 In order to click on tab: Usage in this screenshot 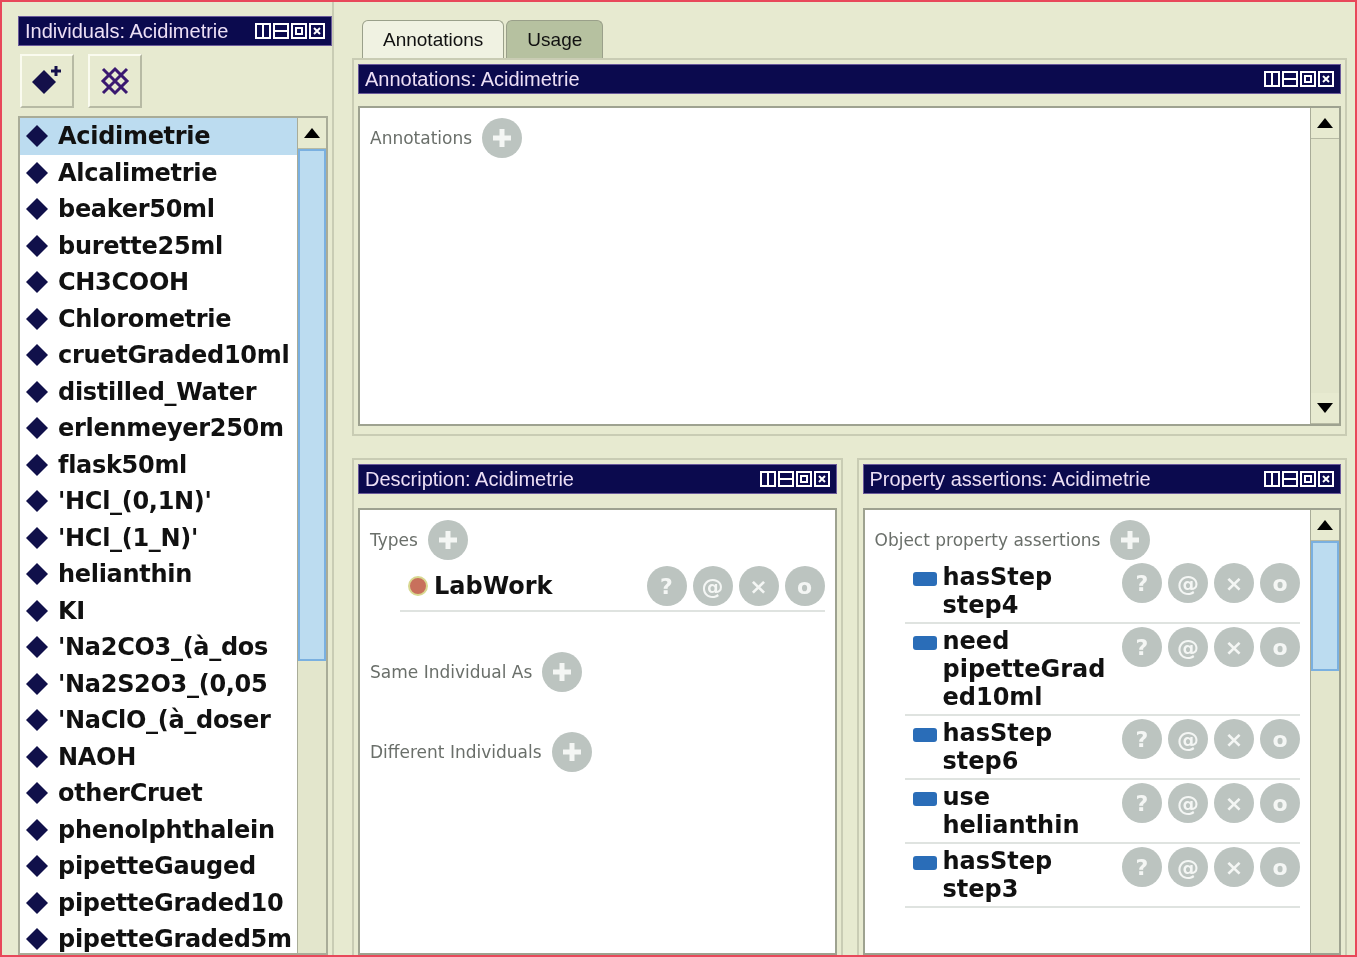, I will do `click(555, 39)`.